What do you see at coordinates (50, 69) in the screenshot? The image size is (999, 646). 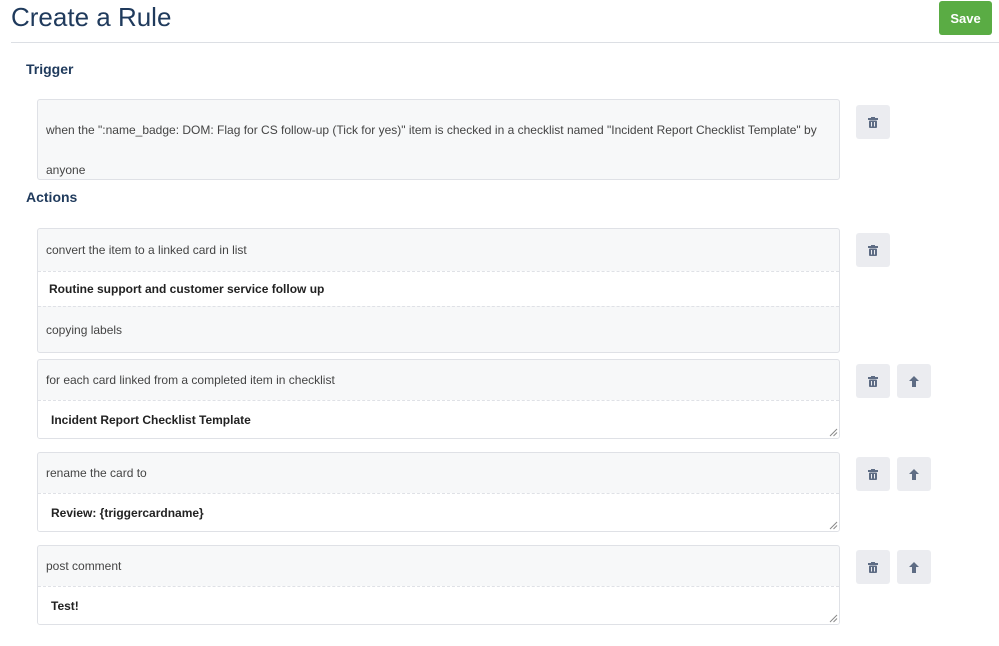 I see `trigger-heading: Trigger` at bounding box center [50, 69].